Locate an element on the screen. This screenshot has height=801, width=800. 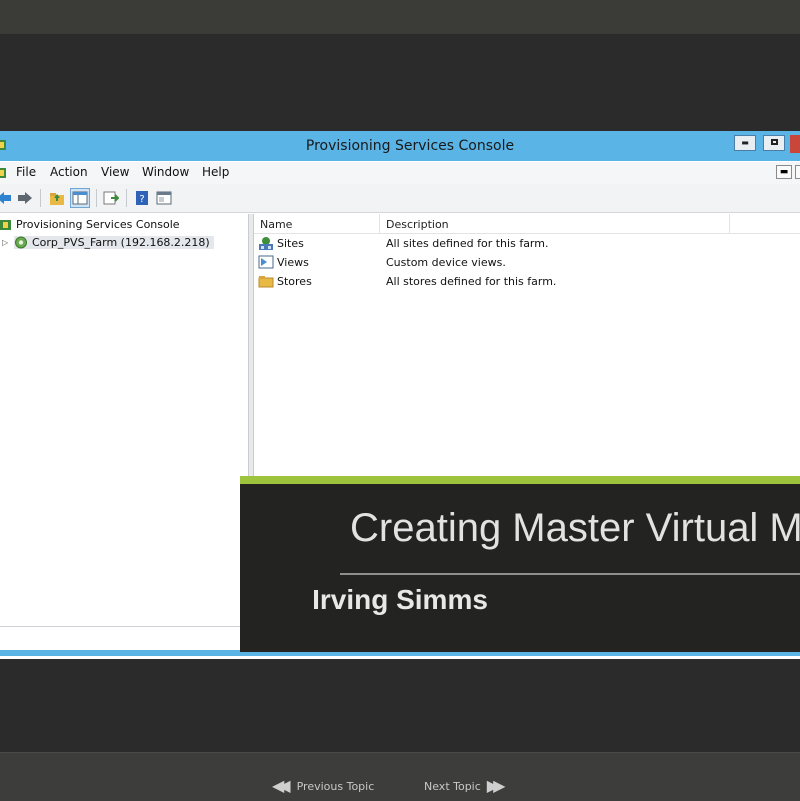
properties-icon is located at coordinates (164, 198).